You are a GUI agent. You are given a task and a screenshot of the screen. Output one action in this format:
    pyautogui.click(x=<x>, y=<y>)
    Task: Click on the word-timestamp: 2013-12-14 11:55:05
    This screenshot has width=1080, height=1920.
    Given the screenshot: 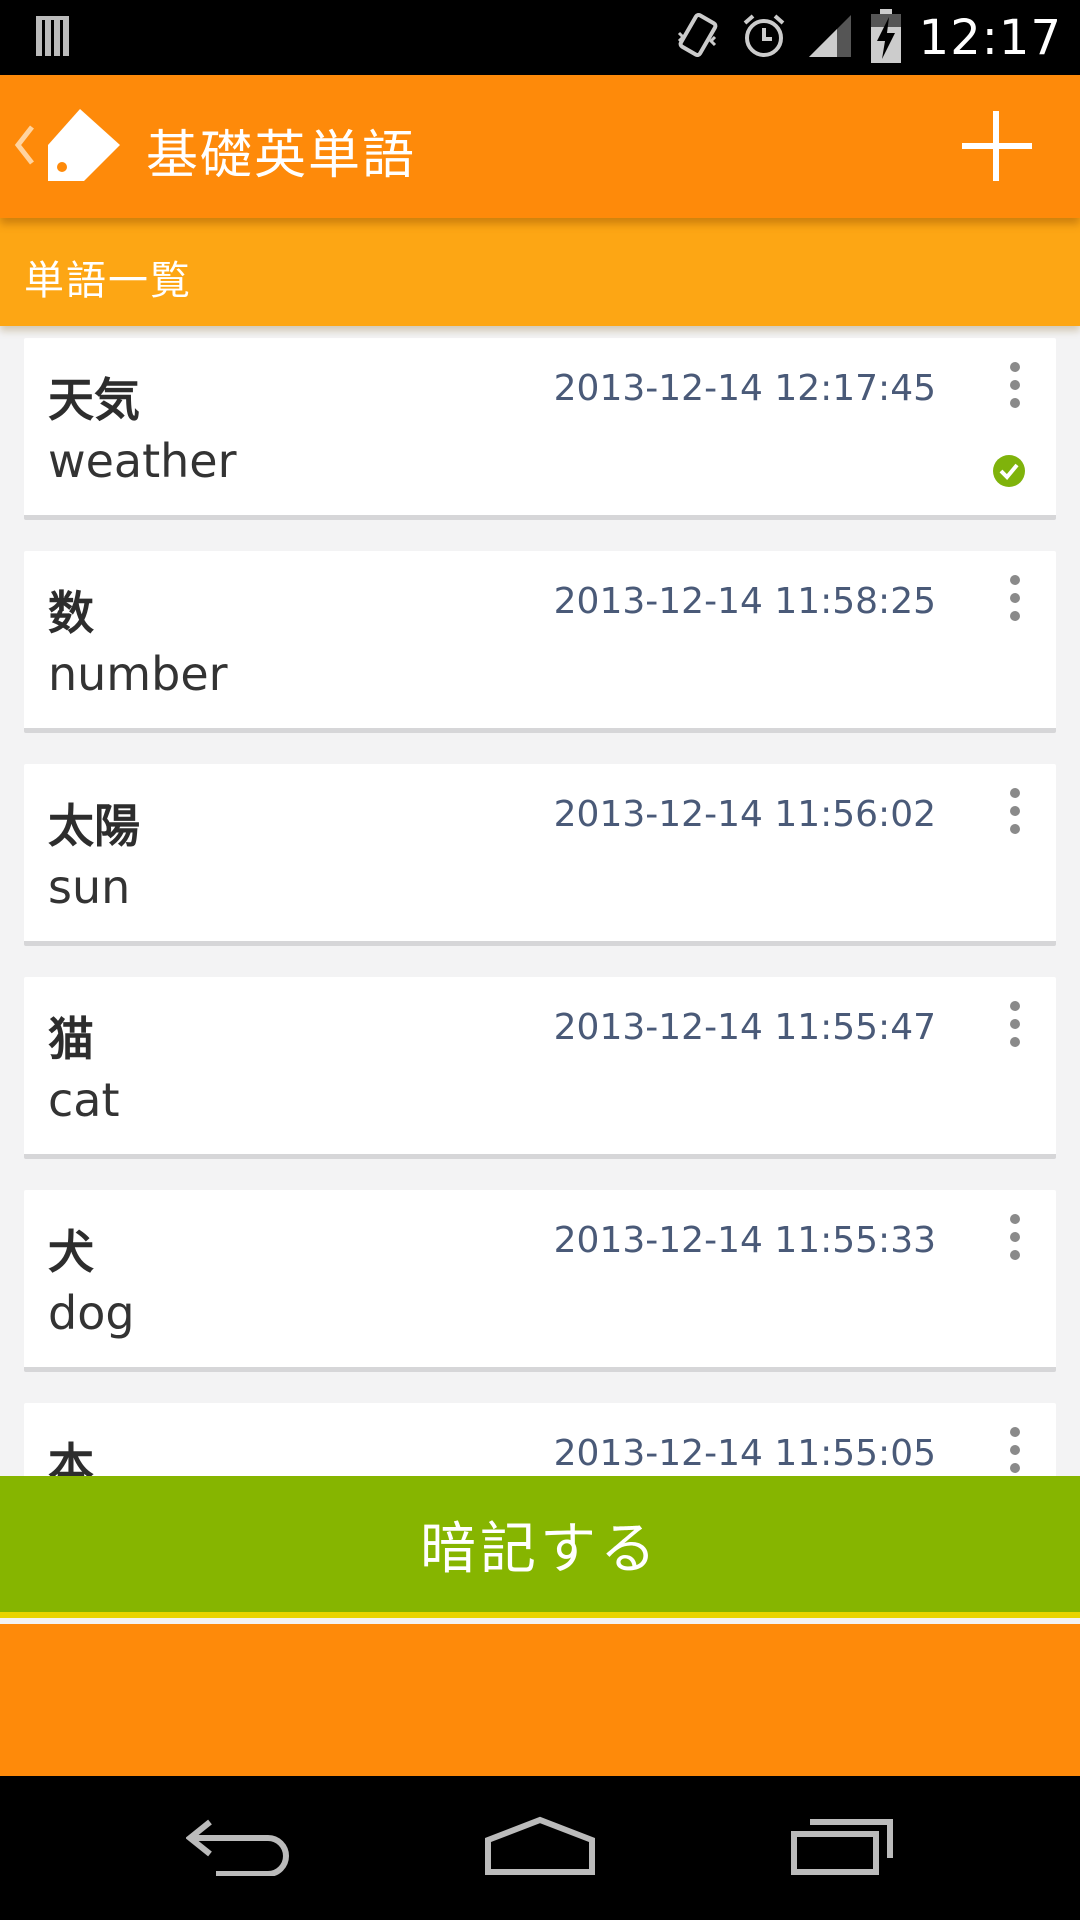 What is the action you would take?
    pyautogui.click(x=744, y=1453)
    